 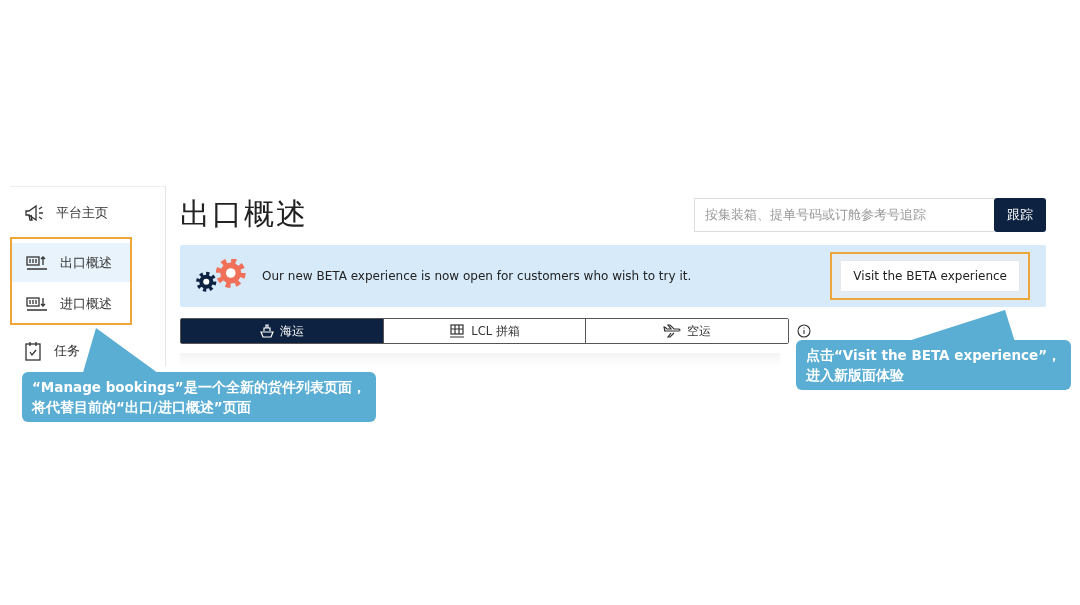 What do you see at coordinates (71, 303) in the screenshot?
I see `sidebar-item: 进口概述` at bounding box center [71, 303].